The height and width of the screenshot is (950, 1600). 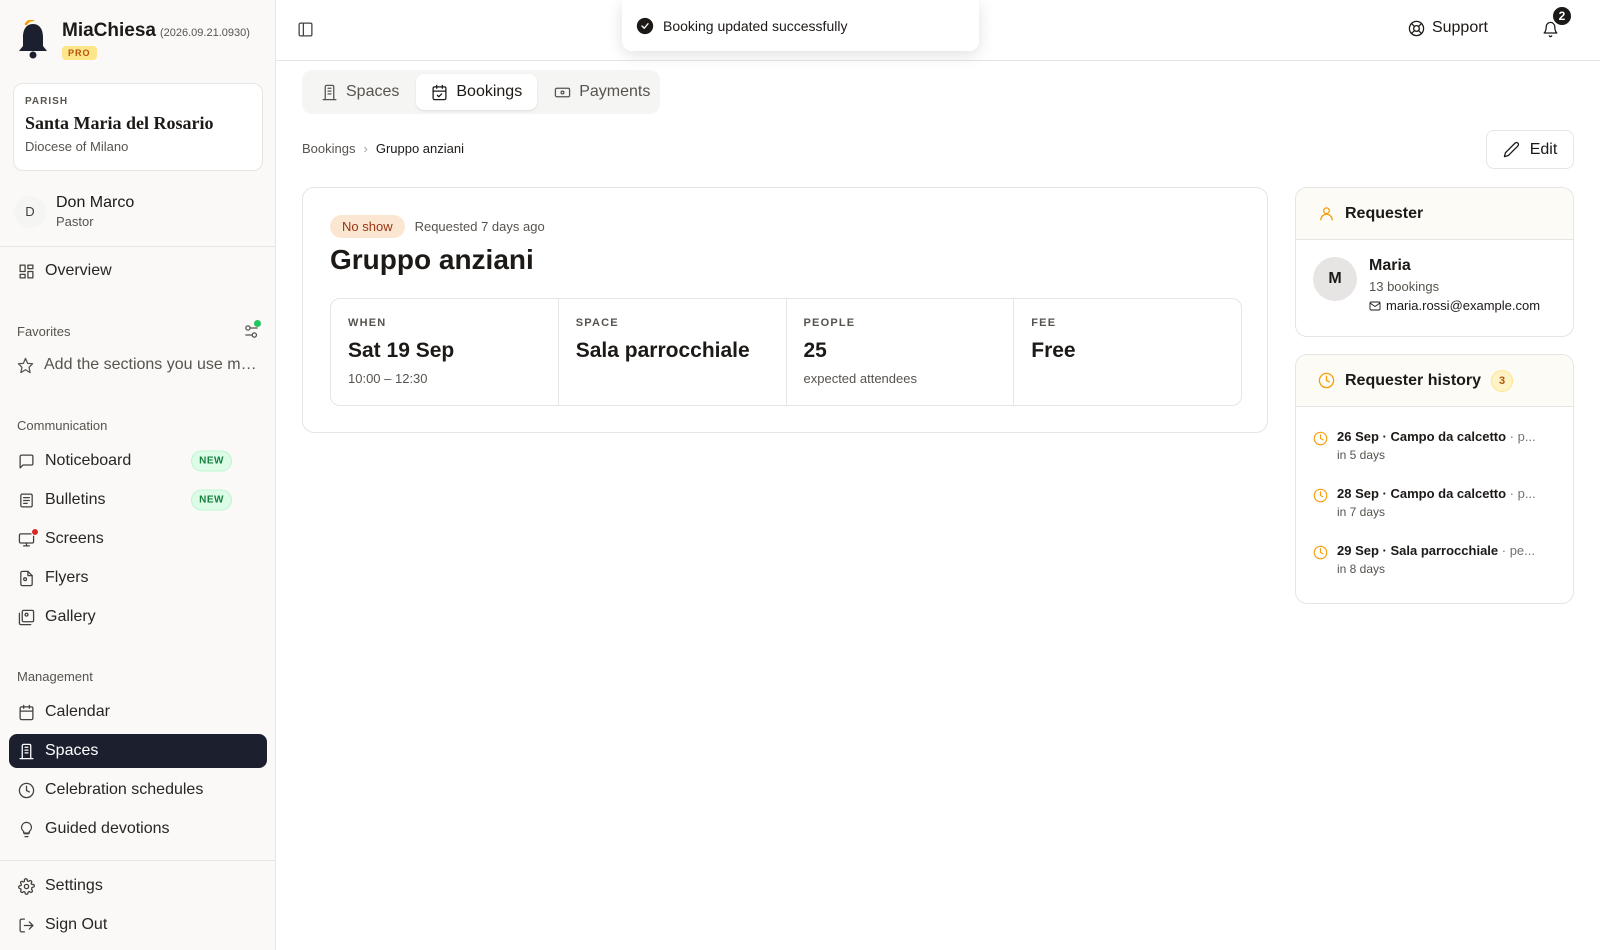 What do you see at coordinates (305, 29) in the screenshot?
I see `sidebar-toggle-icon` at bounding box center [305, 29].